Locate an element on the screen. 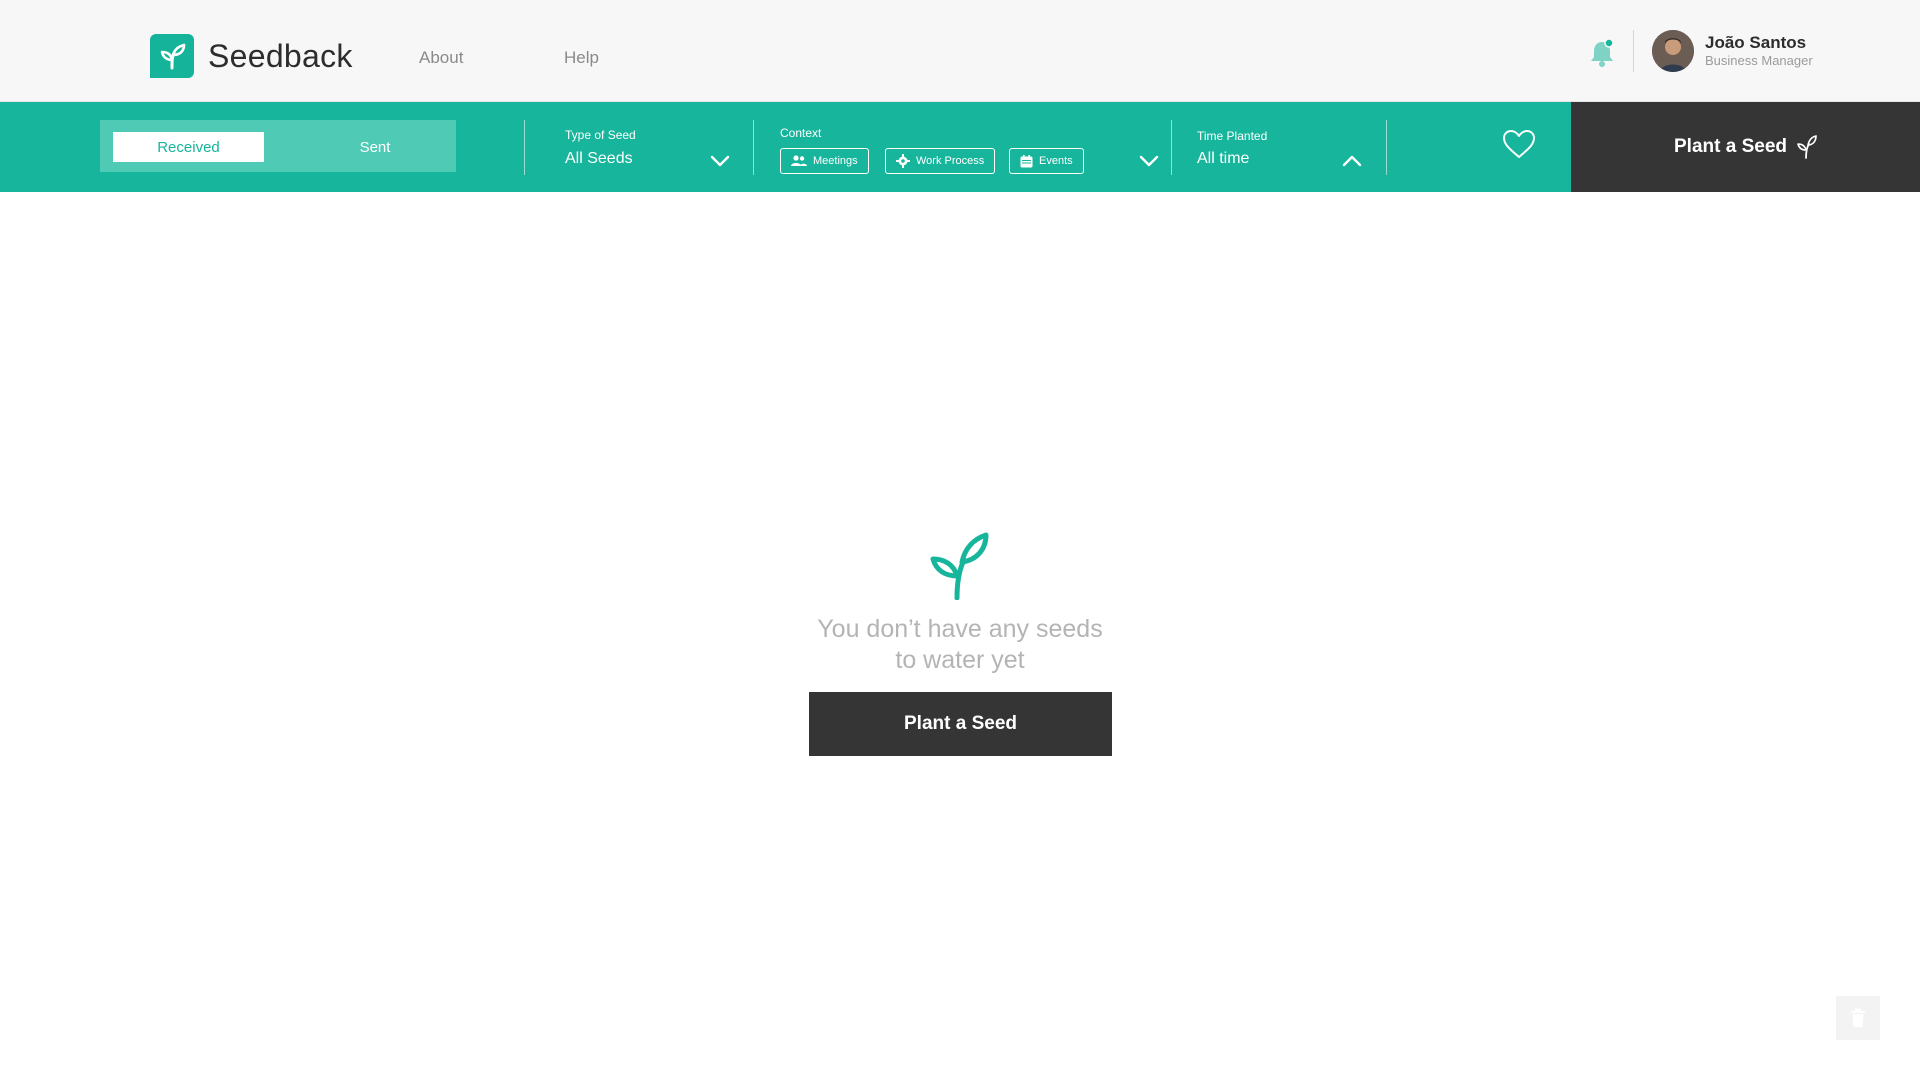  logo: Seedback is located at coordinates (251, 56).